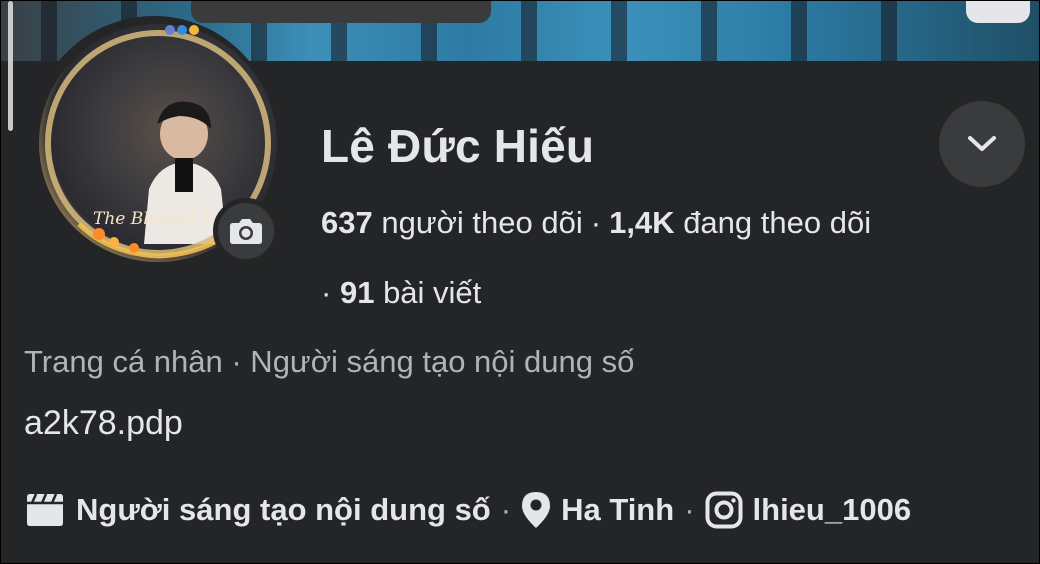 This screenshot has width=1040, height=564. What do you see at coordinates (458, 146) in the screenshot?
I see `profile-name: Lê Đức Hiếu` at bounding box center [458, 146].